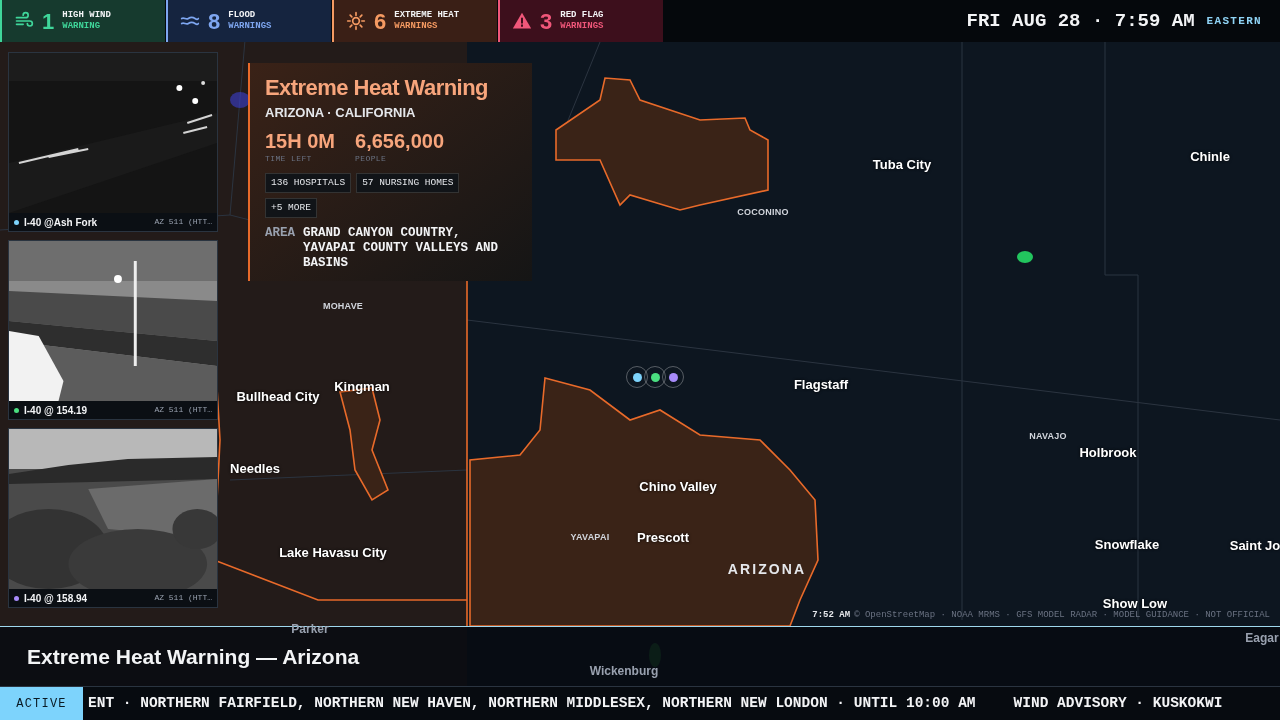  Describe the element at coordinates (289, 158) in the screenshot. I see `stat-label: TIME LEFT` at that location.